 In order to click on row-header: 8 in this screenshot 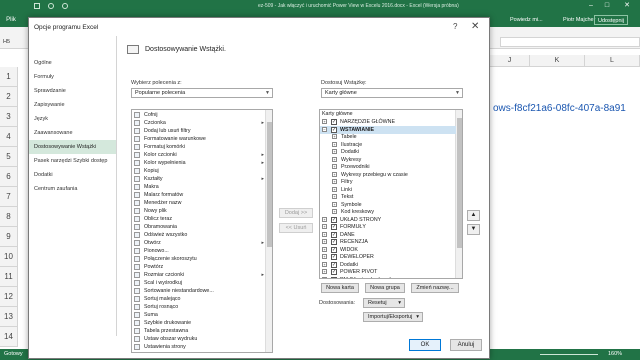, I will do `click(9, 217)`.